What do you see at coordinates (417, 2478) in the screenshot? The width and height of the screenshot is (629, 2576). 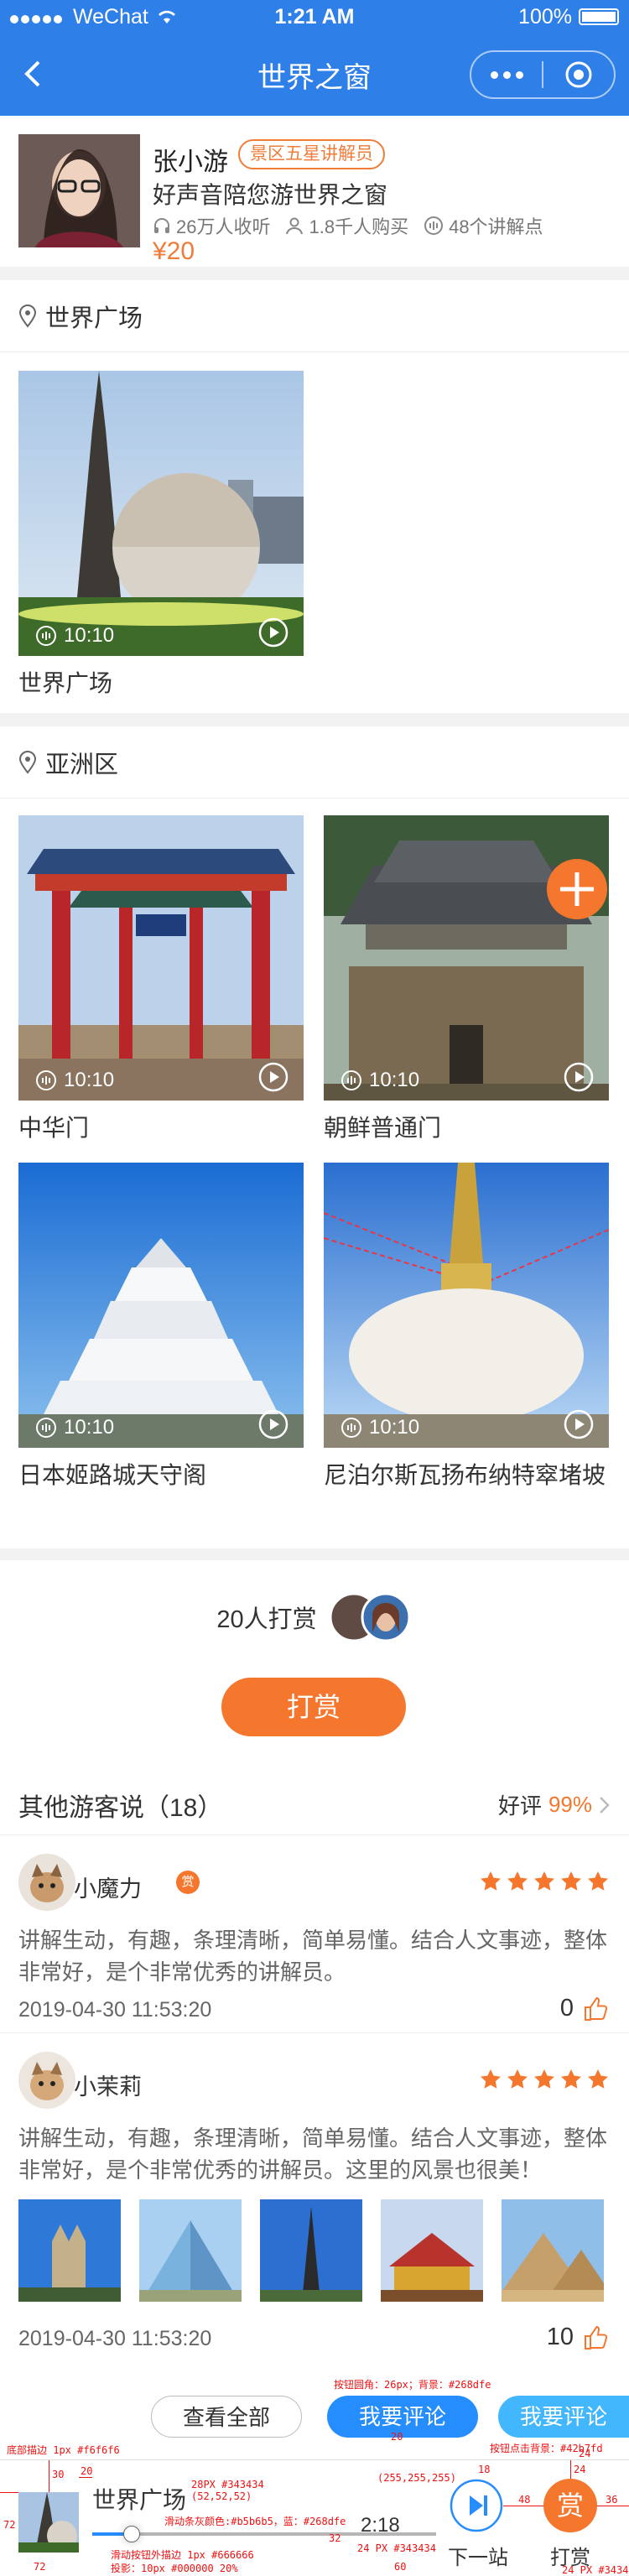 I see `spec-annotation: (255,255,255)` at bounding box center [417, 2478].